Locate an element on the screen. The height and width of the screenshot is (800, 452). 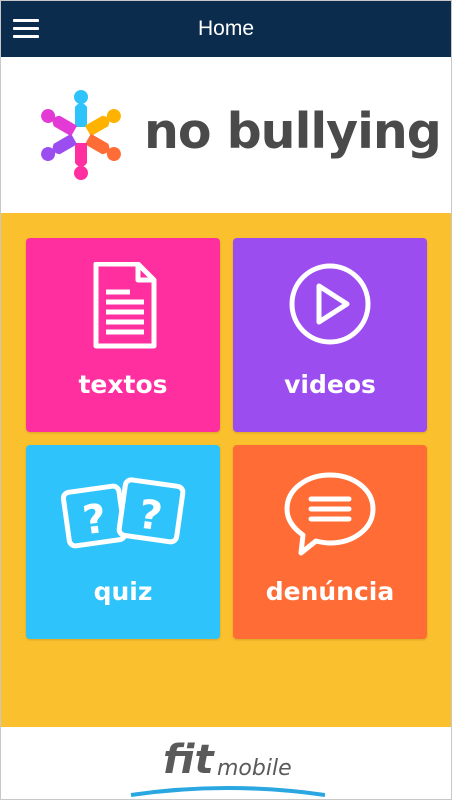
page-title: Home is located at coordinates (226, 28).